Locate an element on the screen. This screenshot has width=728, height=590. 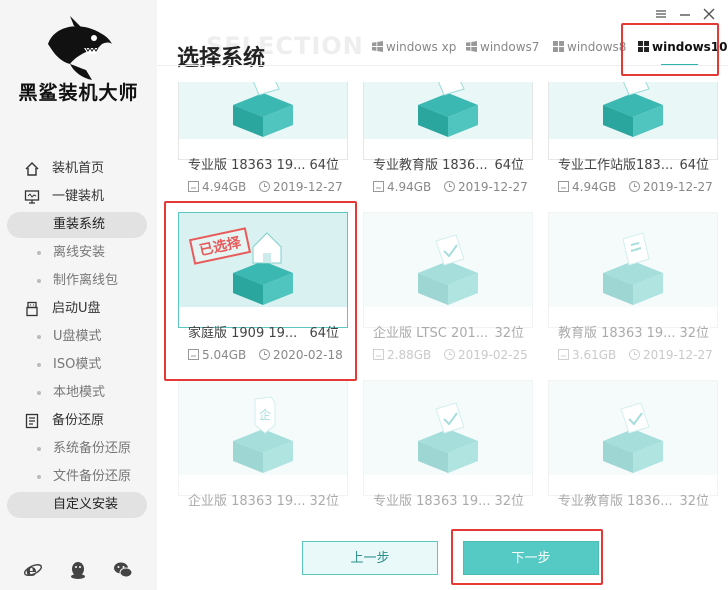
sidebar-item-label: 文件备份还原 is located at coordinates (92, 476).